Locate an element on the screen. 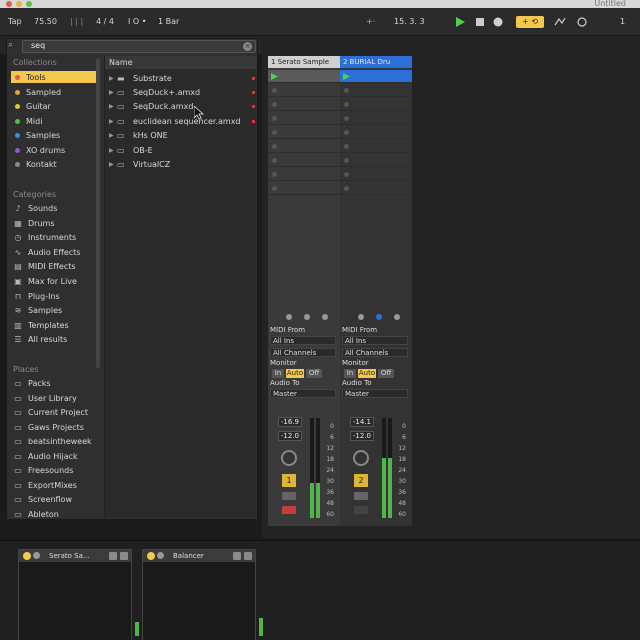 This screenshot has width=640, height=640. place-current-project: ▭ Current Project is located at coordinates (55, 412).